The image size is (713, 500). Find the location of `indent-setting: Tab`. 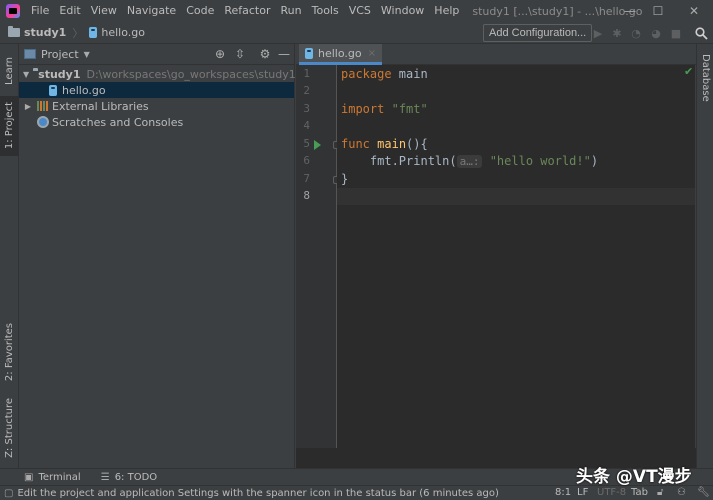

indent-setting: Tab is located at coordinates (639, 493).